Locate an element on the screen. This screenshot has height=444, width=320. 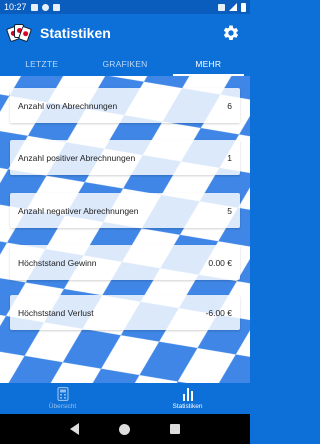
battery-icon is located at coordinates (243, 7).